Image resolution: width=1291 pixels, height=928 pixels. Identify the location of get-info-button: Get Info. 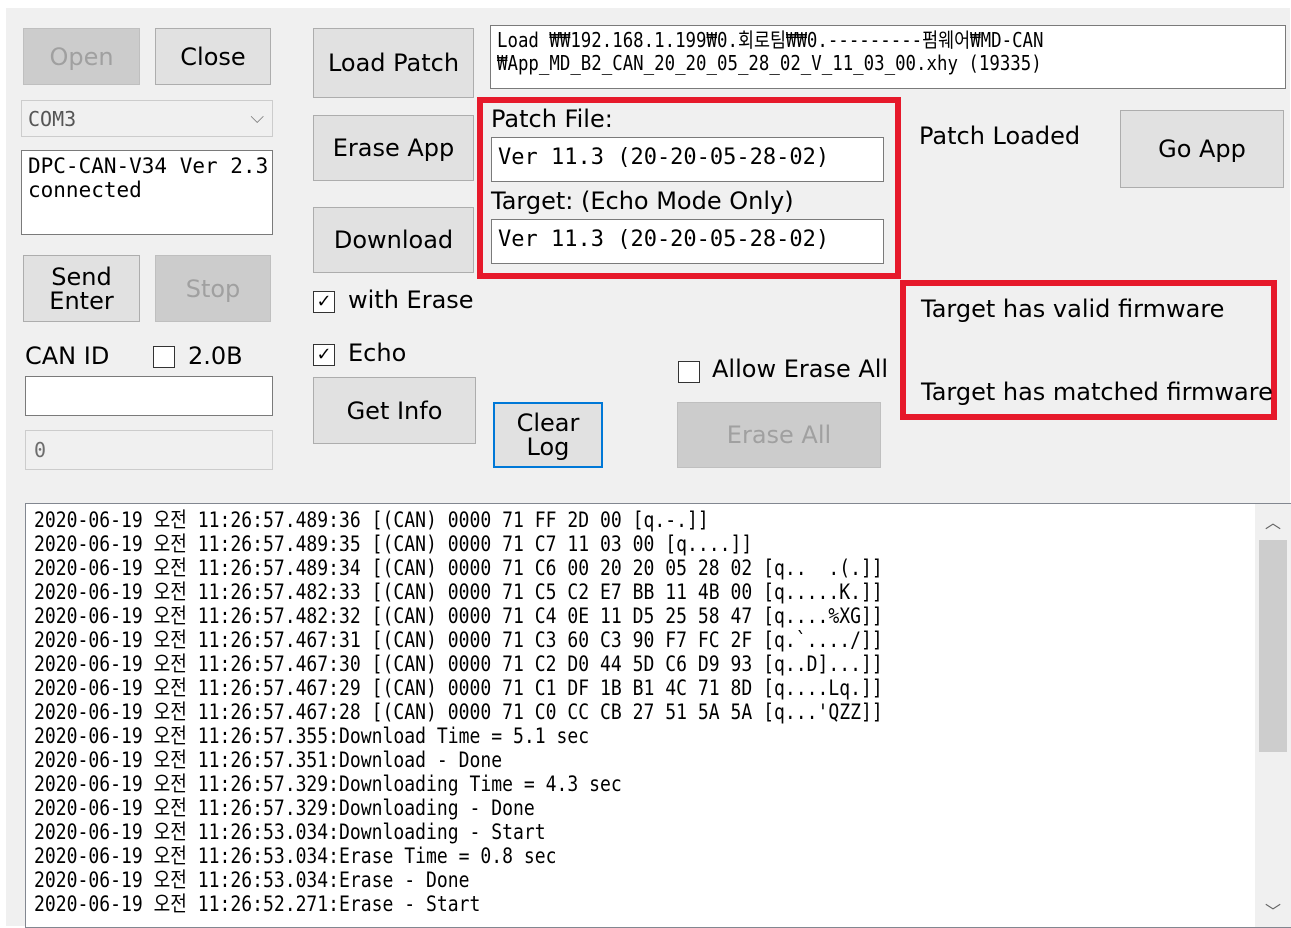
(394, 410).